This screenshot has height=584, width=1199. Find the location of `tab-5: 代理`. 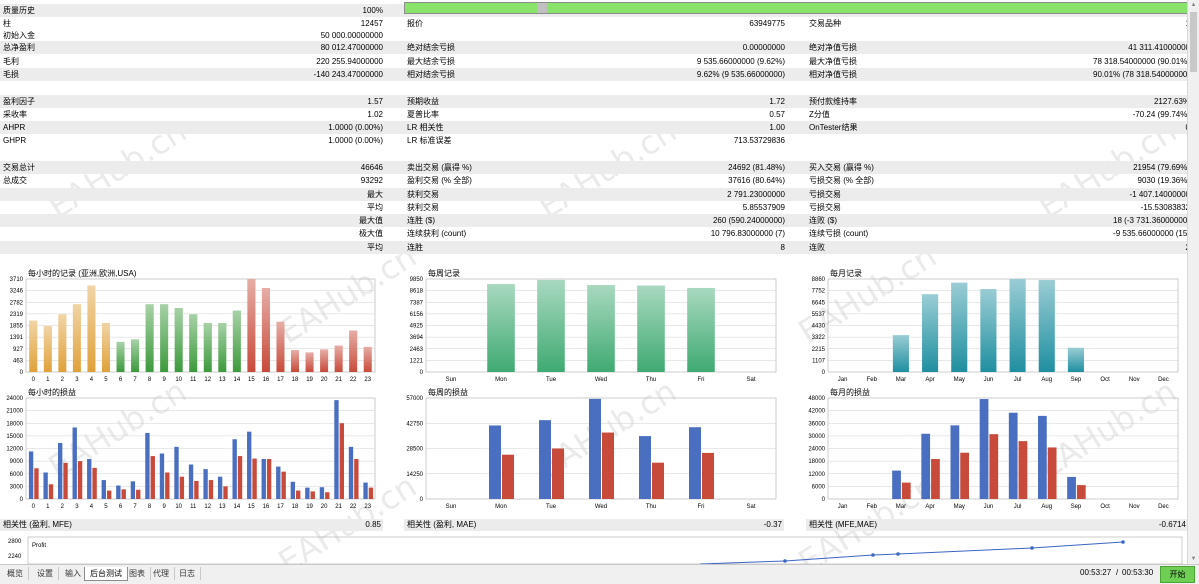

tab-5: 代理 is located at coordinates (161, 573).